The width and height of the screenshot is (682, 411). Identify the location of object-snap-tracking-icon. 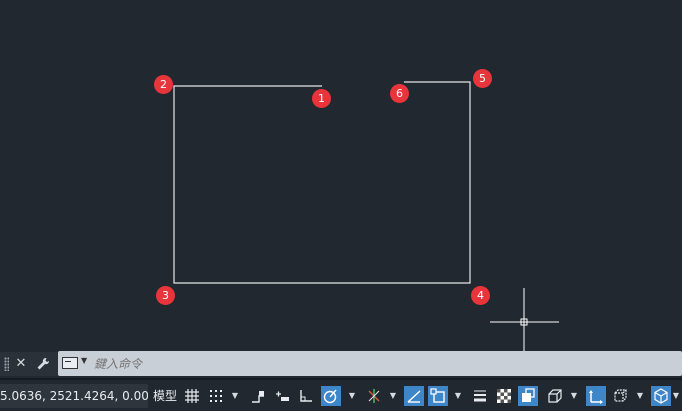
(414, 396).